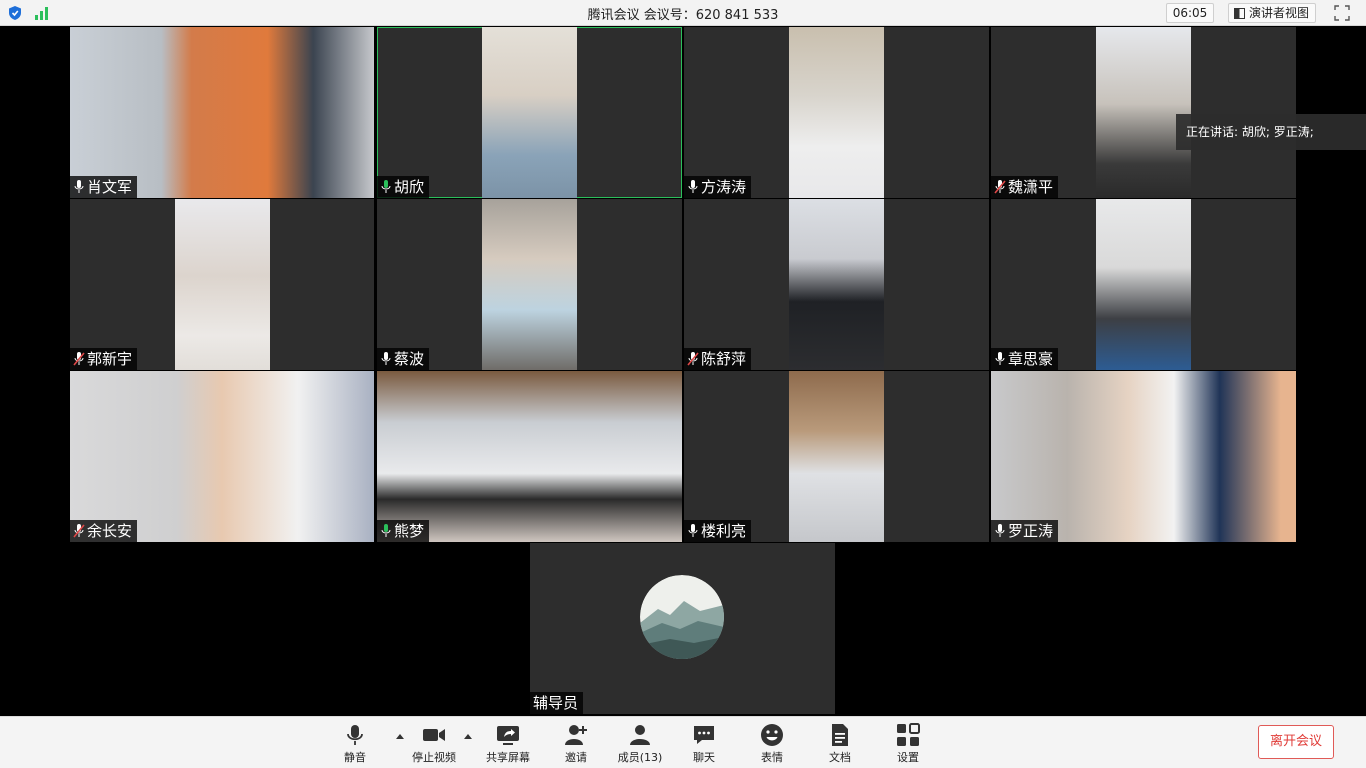 The height and width of the screenshot is (768, 1366). What do you see at coordinates (400, 736) in the screenshot?
I see `audio-options-caret-icon` at bounding box center [400, 736].